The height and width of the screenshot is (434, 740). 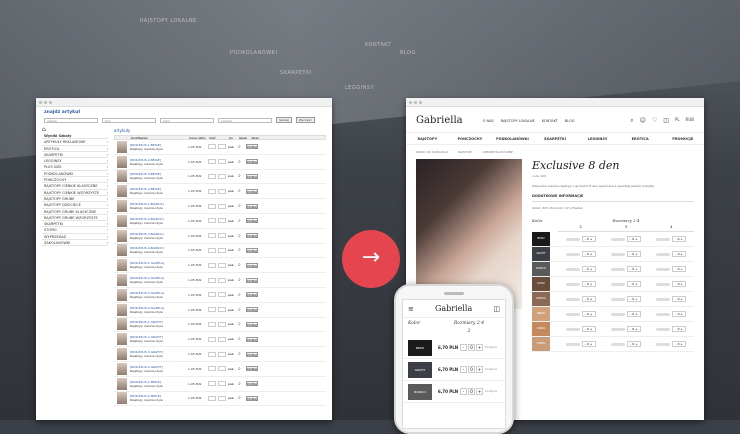 I want to click on menu-item: PODKOLANÓWKI, so click(x=512, y=139).